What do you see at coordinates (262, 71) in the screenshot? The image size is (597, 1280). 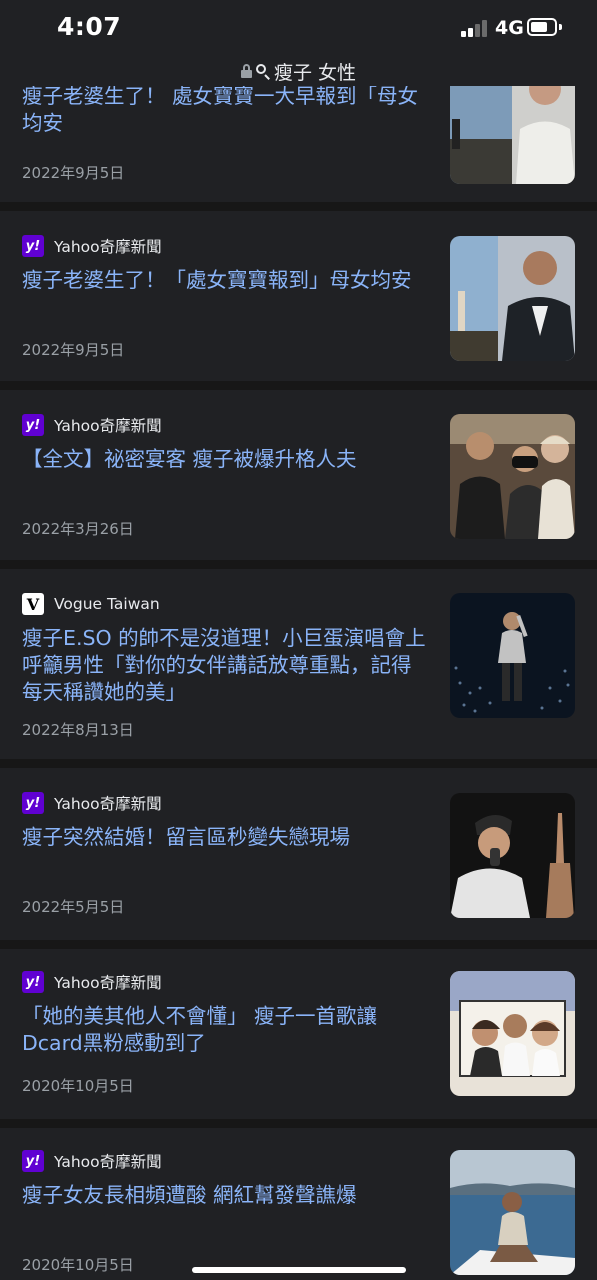 I see `search-icon` at bounding box center [262, 71].